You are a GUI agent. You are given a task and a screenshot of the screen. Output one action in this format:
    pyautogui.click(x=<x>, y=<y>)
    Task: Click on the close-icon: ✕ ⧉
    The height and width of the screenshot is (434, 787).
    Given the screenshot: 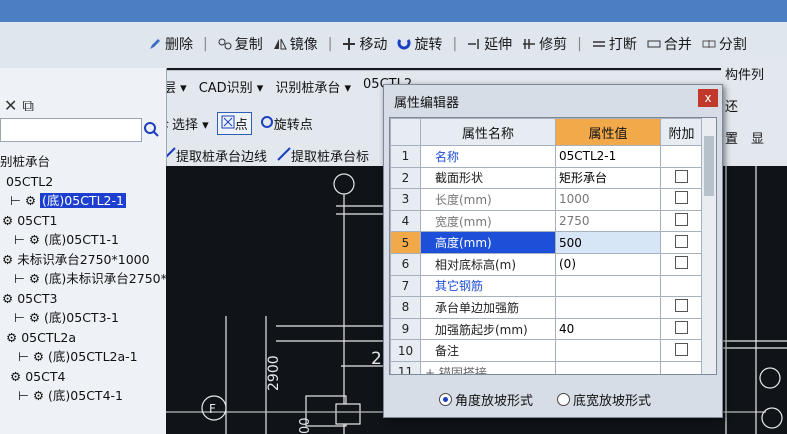 What is the action you would take?
    pyautogui.click(x=19, y=106)
    